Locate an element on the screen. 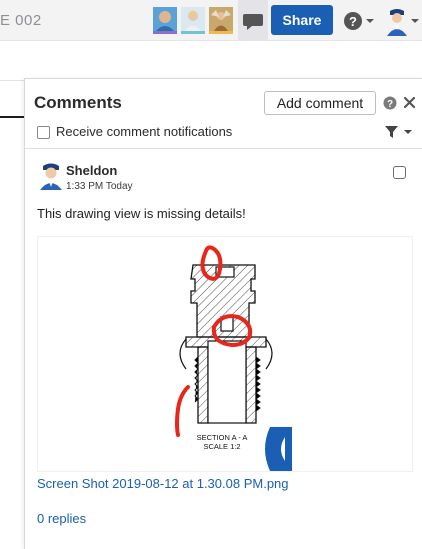  share-button: Share is located at coordinates (302, 20).